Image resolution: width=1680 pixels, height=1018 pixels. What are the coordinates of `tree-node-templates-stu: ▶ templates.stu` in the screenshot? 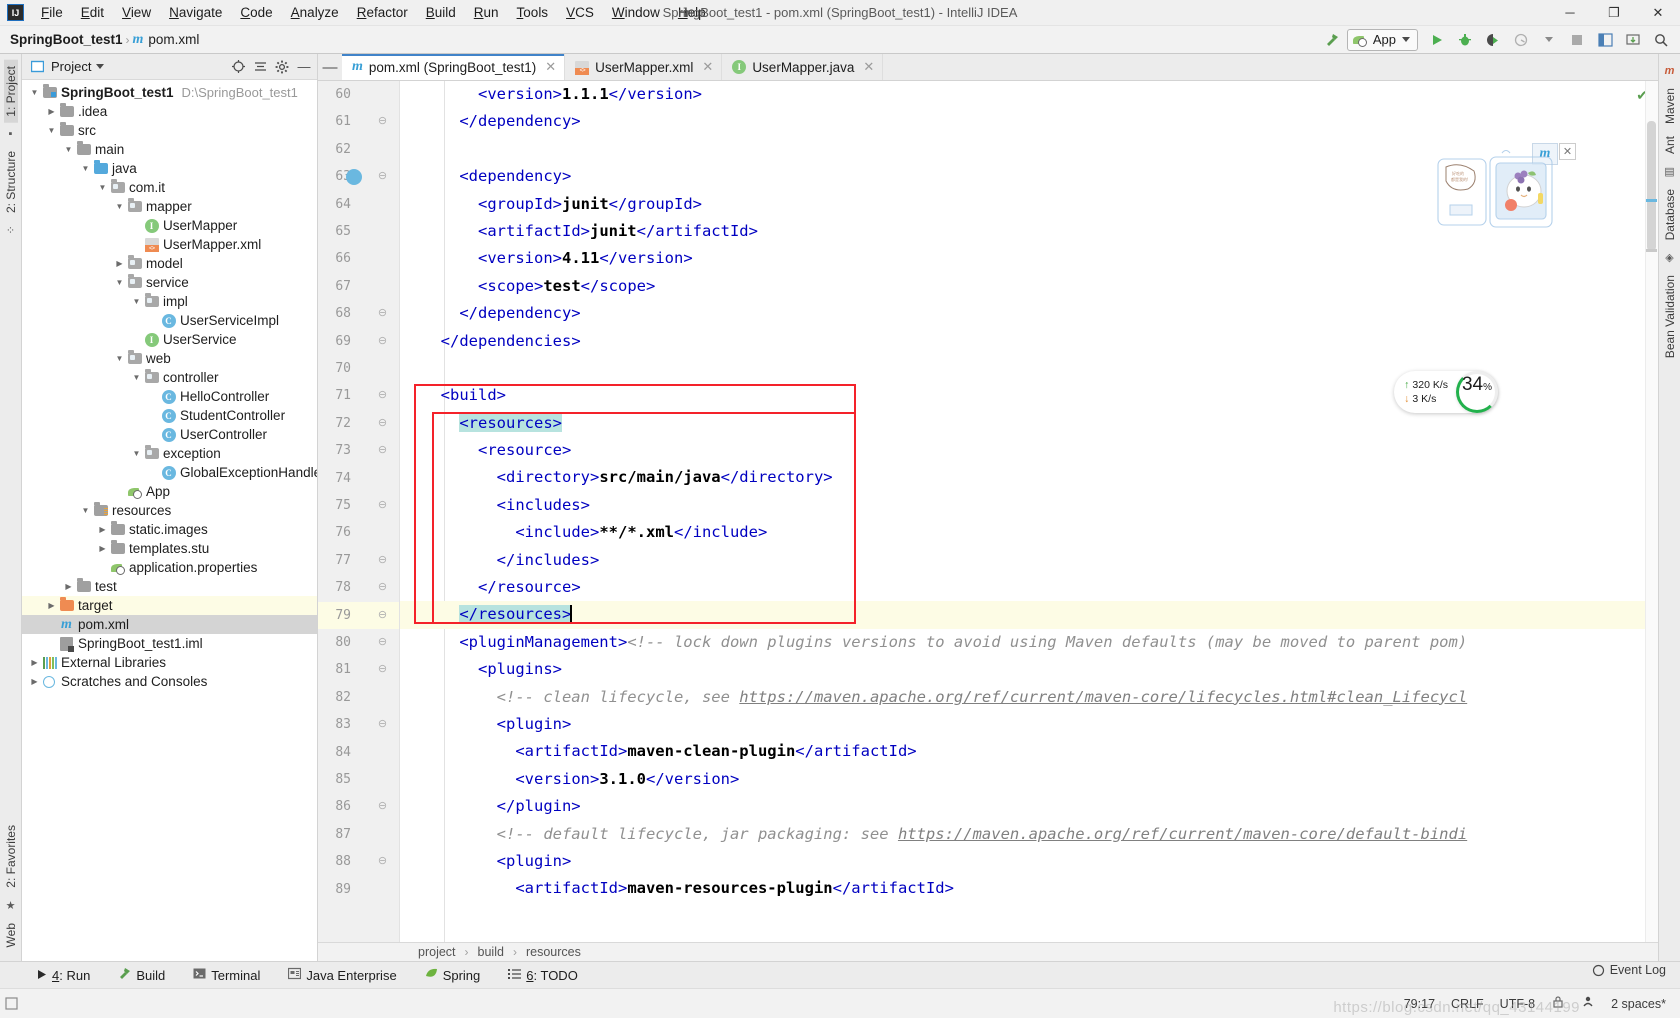 It's located at (169, 548).